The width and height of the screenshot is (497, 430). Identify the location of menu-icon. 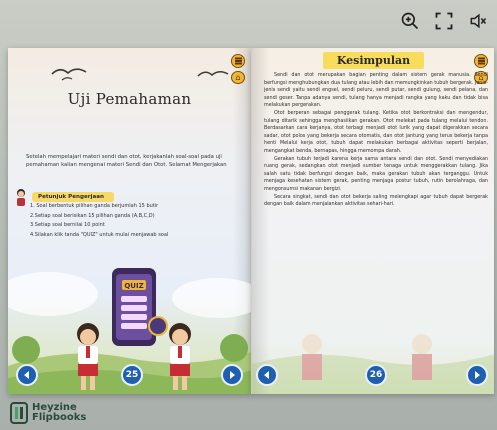
(238, 61).